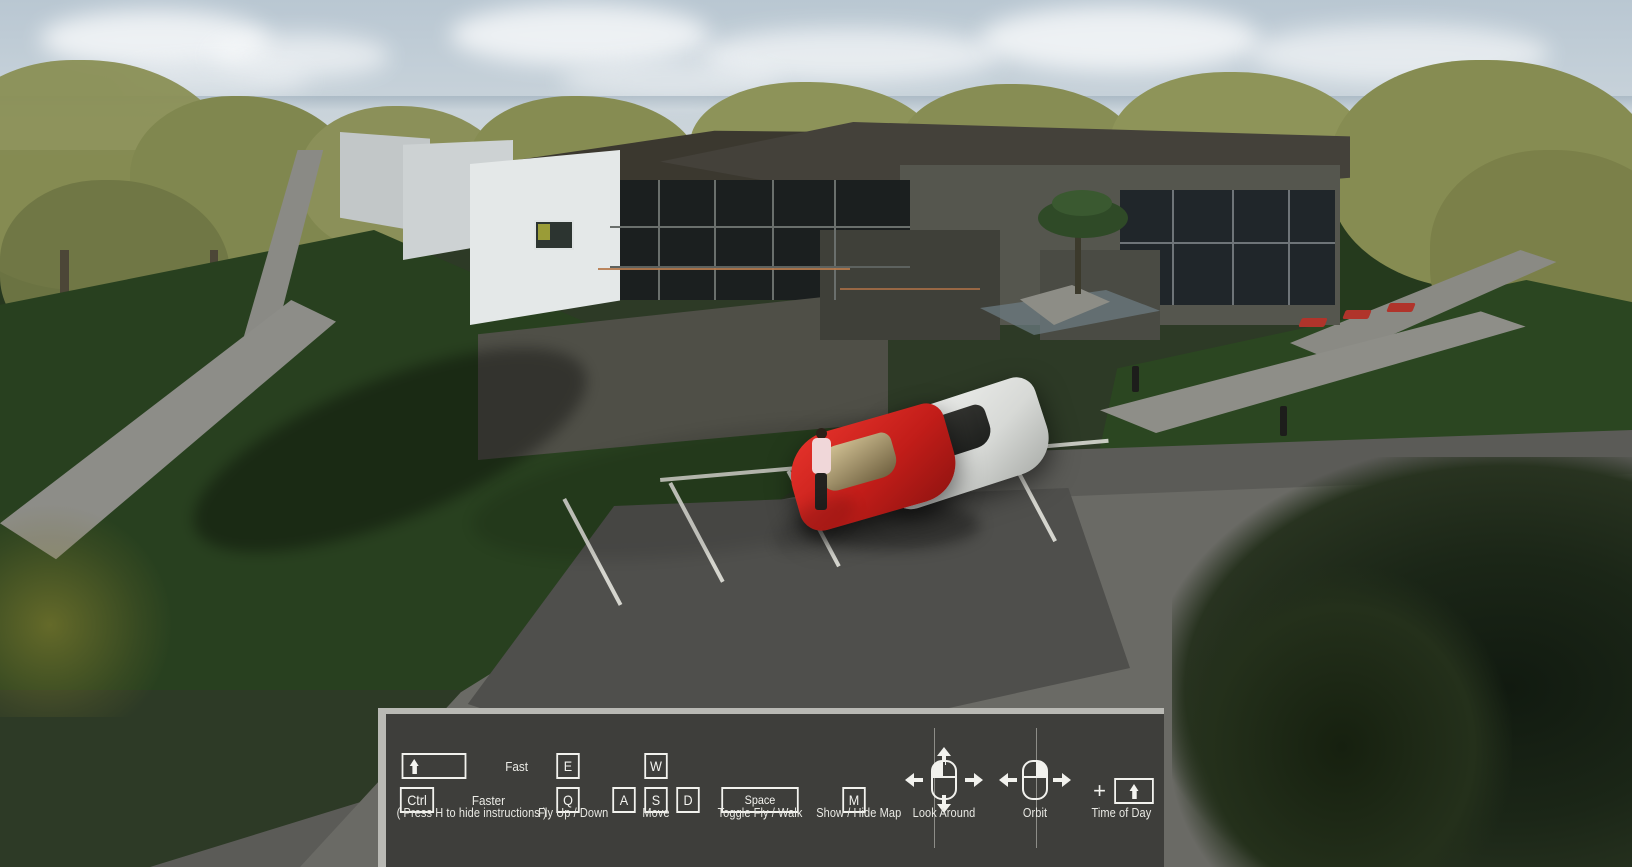  I want to click on person-torso, so click(821, 456).